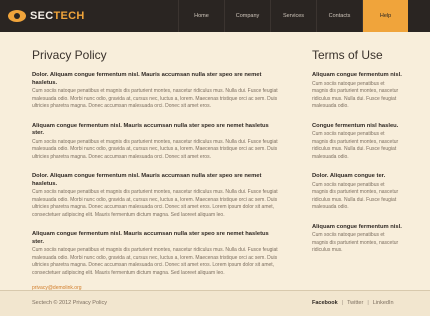 This screenshot has height=316, width=430. I want to click on linkedin-link: LinkedIn, so click(383, 303).